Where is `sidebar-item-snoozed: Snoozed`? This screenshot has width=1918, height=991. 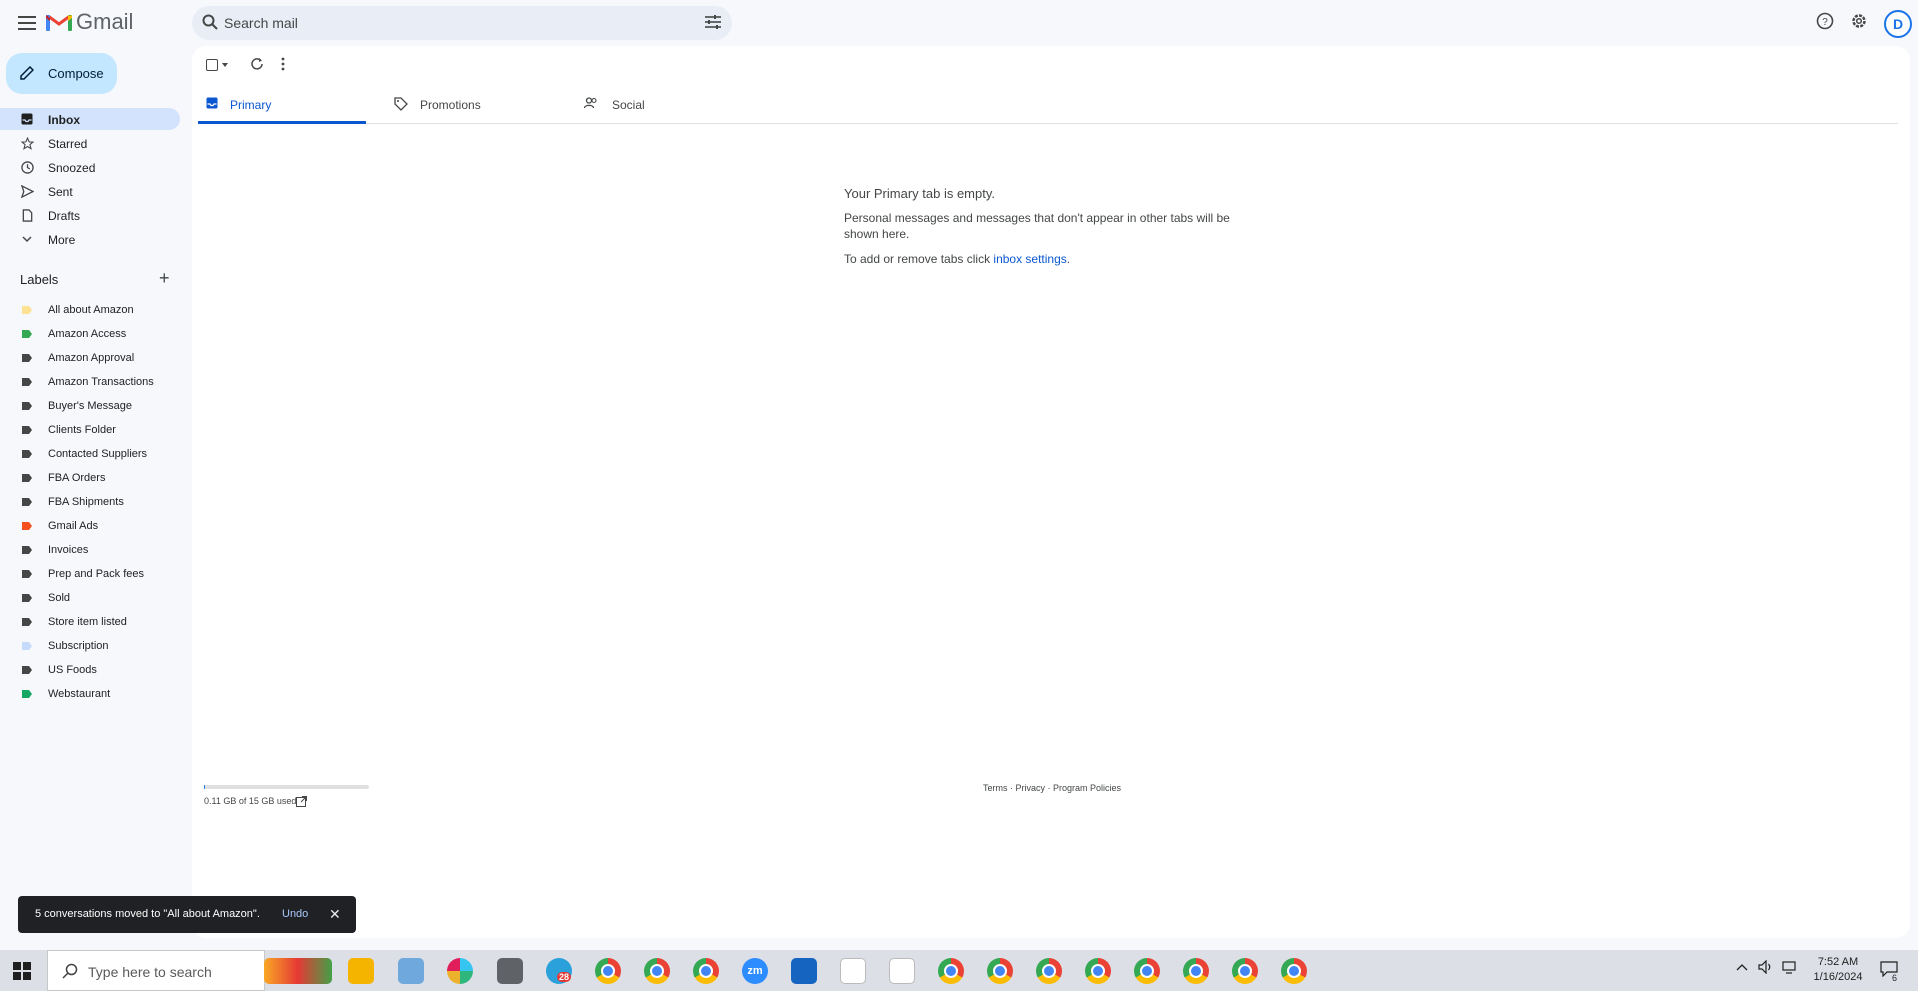 sidebar-item-snoozed: Snoozed is located at coordinates (90, 167).